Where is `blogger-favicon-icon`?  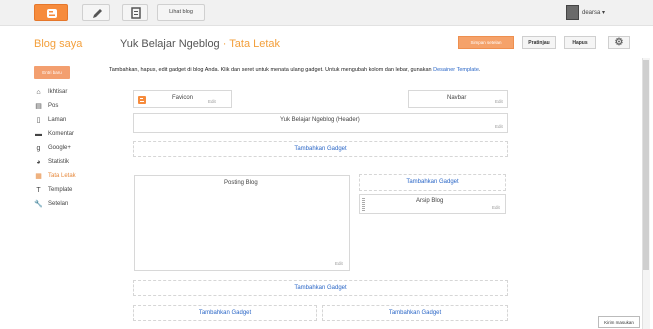 blogger-favicon-icon is located at coordinates (142, 100).